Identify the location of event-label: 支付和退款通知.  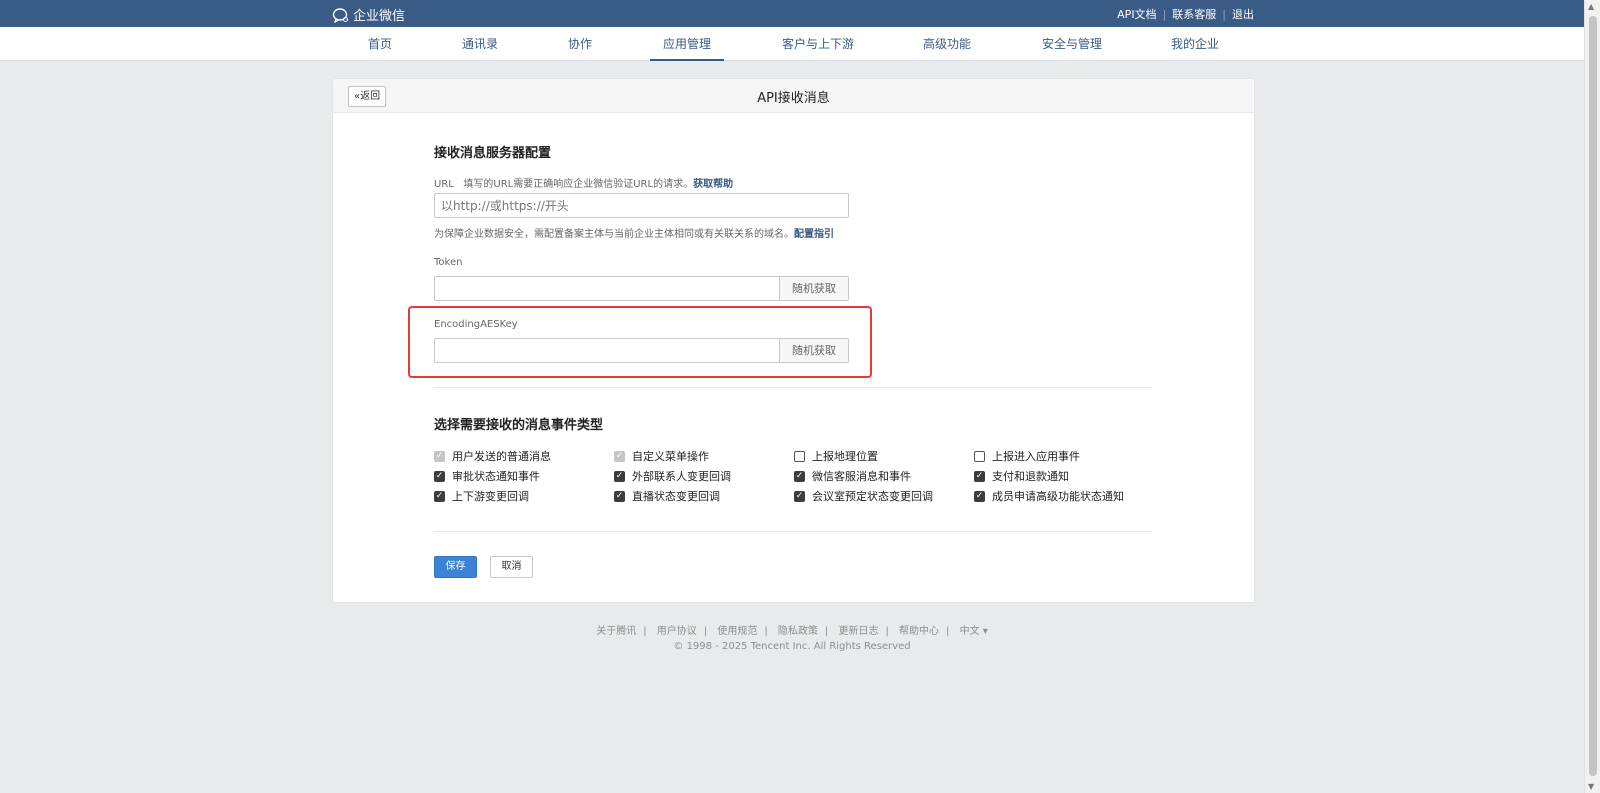
(1030, 476).